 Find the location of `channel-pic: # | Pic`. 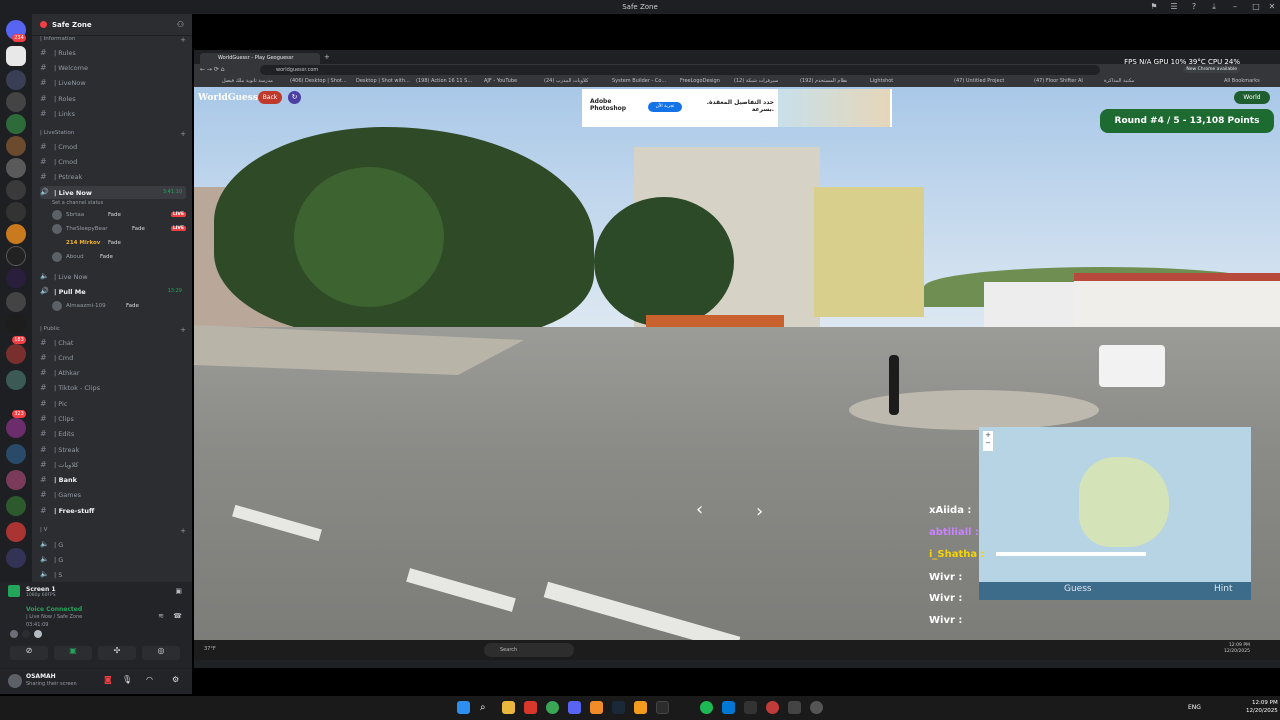

channel-pic: # | Pic is located at coordinates (113, 403).